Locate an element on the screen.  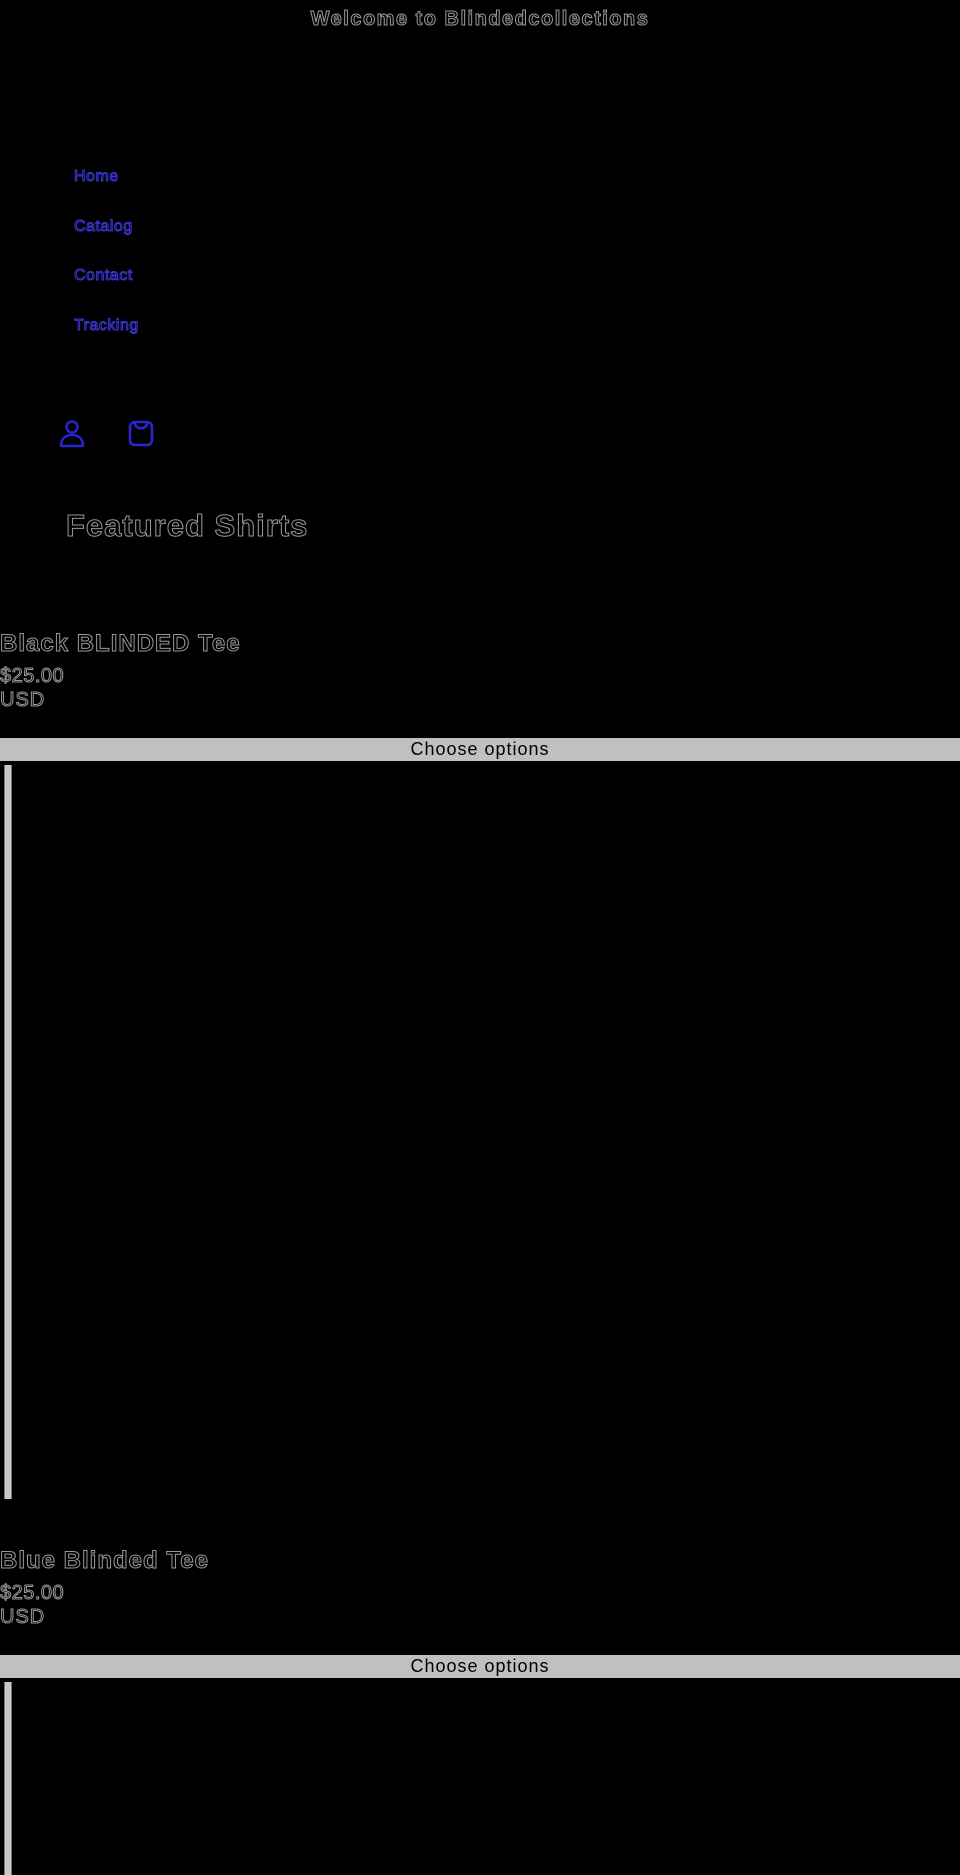
product-title: Blue Blinded Tee is located at coordinates (480, 1561).